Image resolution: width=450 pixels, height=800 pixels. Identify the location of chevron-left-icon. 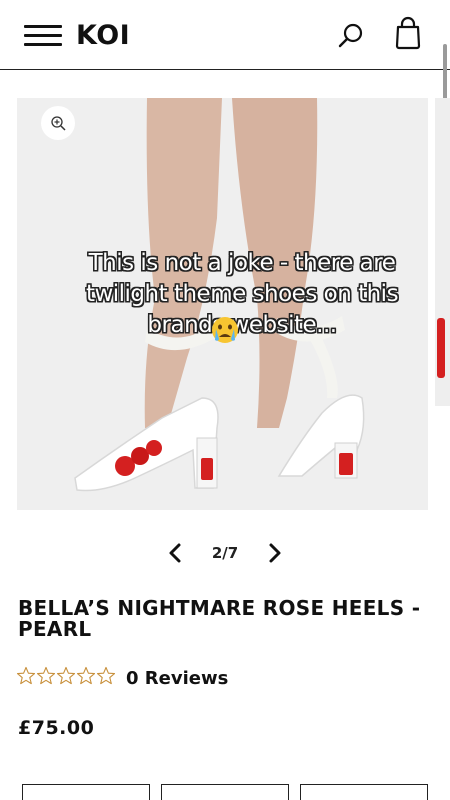
(175, 553).